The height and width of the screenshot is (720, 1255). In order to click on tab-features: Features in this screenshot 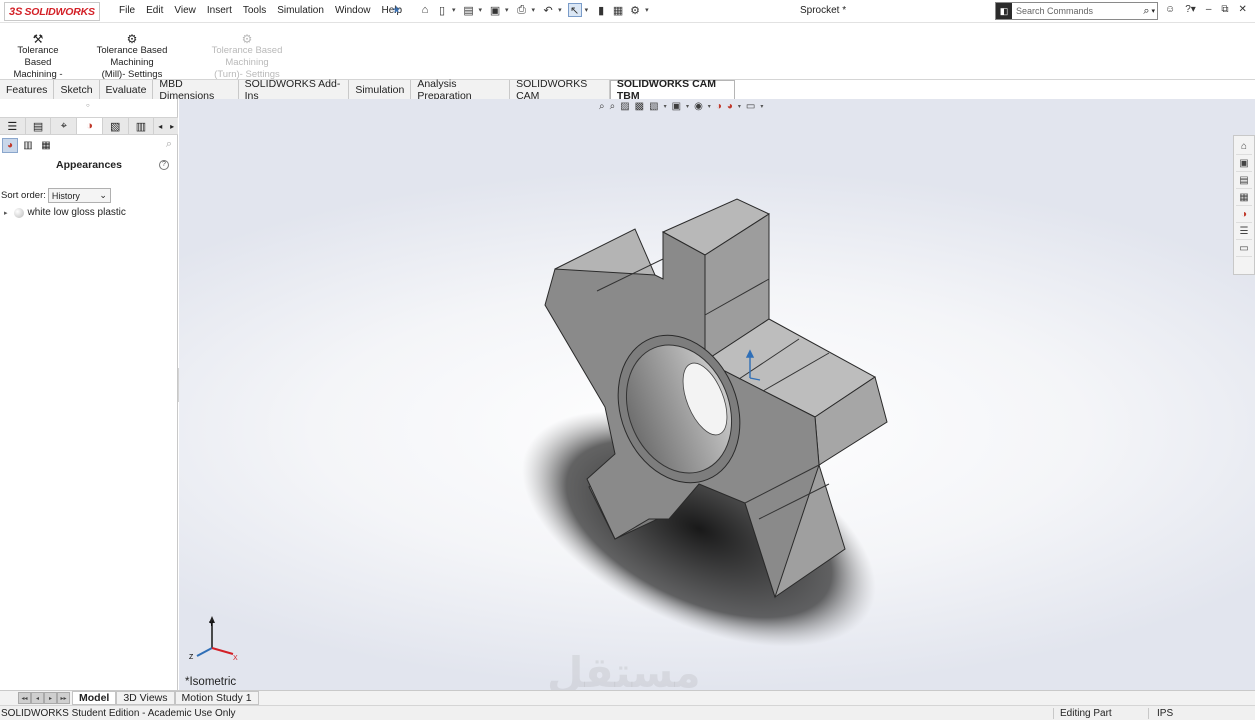, I will do `click(27, 89)`.